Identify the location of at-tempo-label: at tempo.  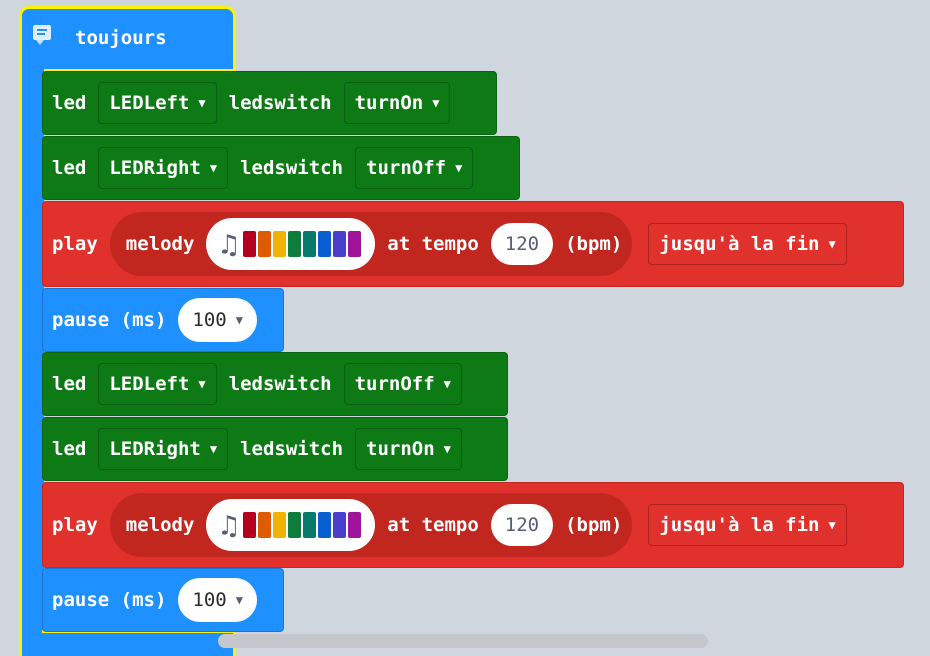
(433, 244).